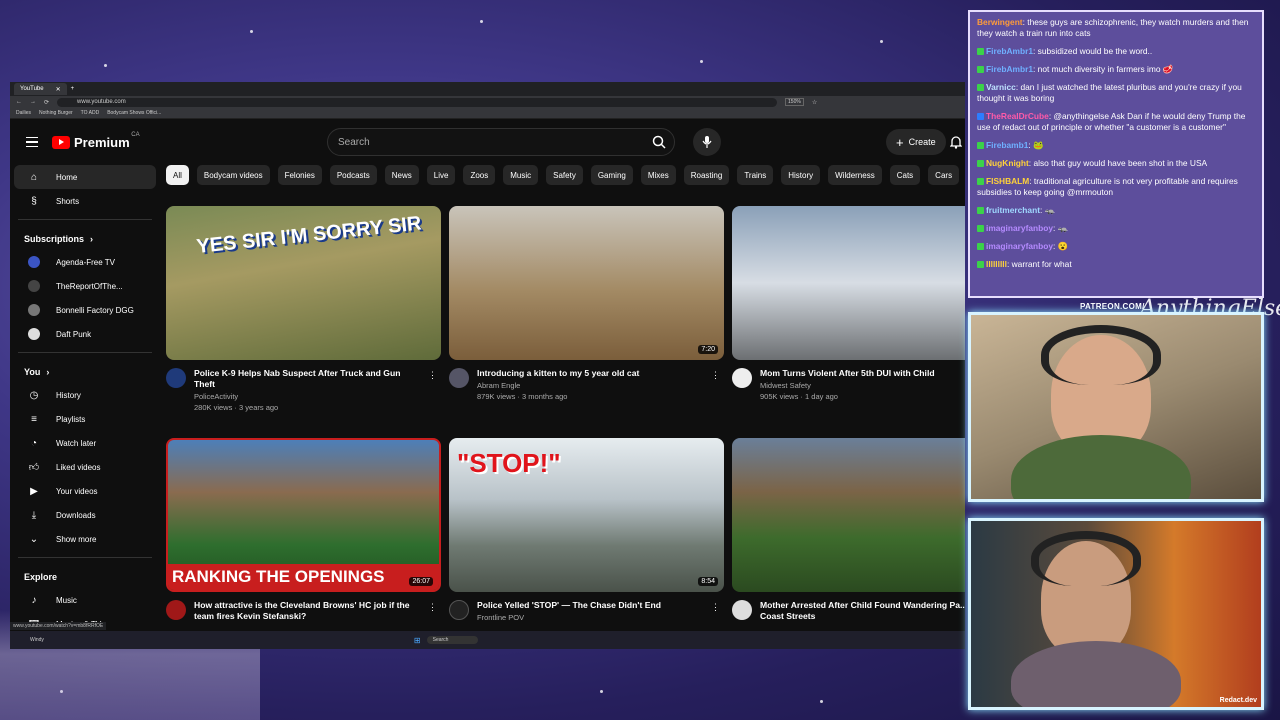 This screenshot has width=1280, height=720. Describe the element at coordinates (303, 283) in the screenshot. I see `video-thumbnail: YES SIR I'M SORRY SIR` at that location.